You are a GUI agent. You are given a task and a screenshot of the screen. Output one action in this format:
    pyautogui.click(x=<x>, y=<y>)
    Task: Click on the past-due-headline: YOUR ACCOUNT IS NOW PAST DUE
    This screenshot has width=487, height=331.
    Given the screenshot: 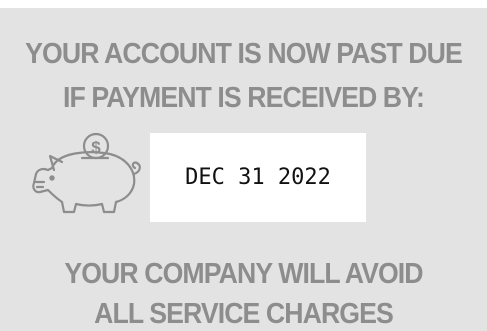 What is the action you would take?
    pyautogui.click(x=244, y=54)
    